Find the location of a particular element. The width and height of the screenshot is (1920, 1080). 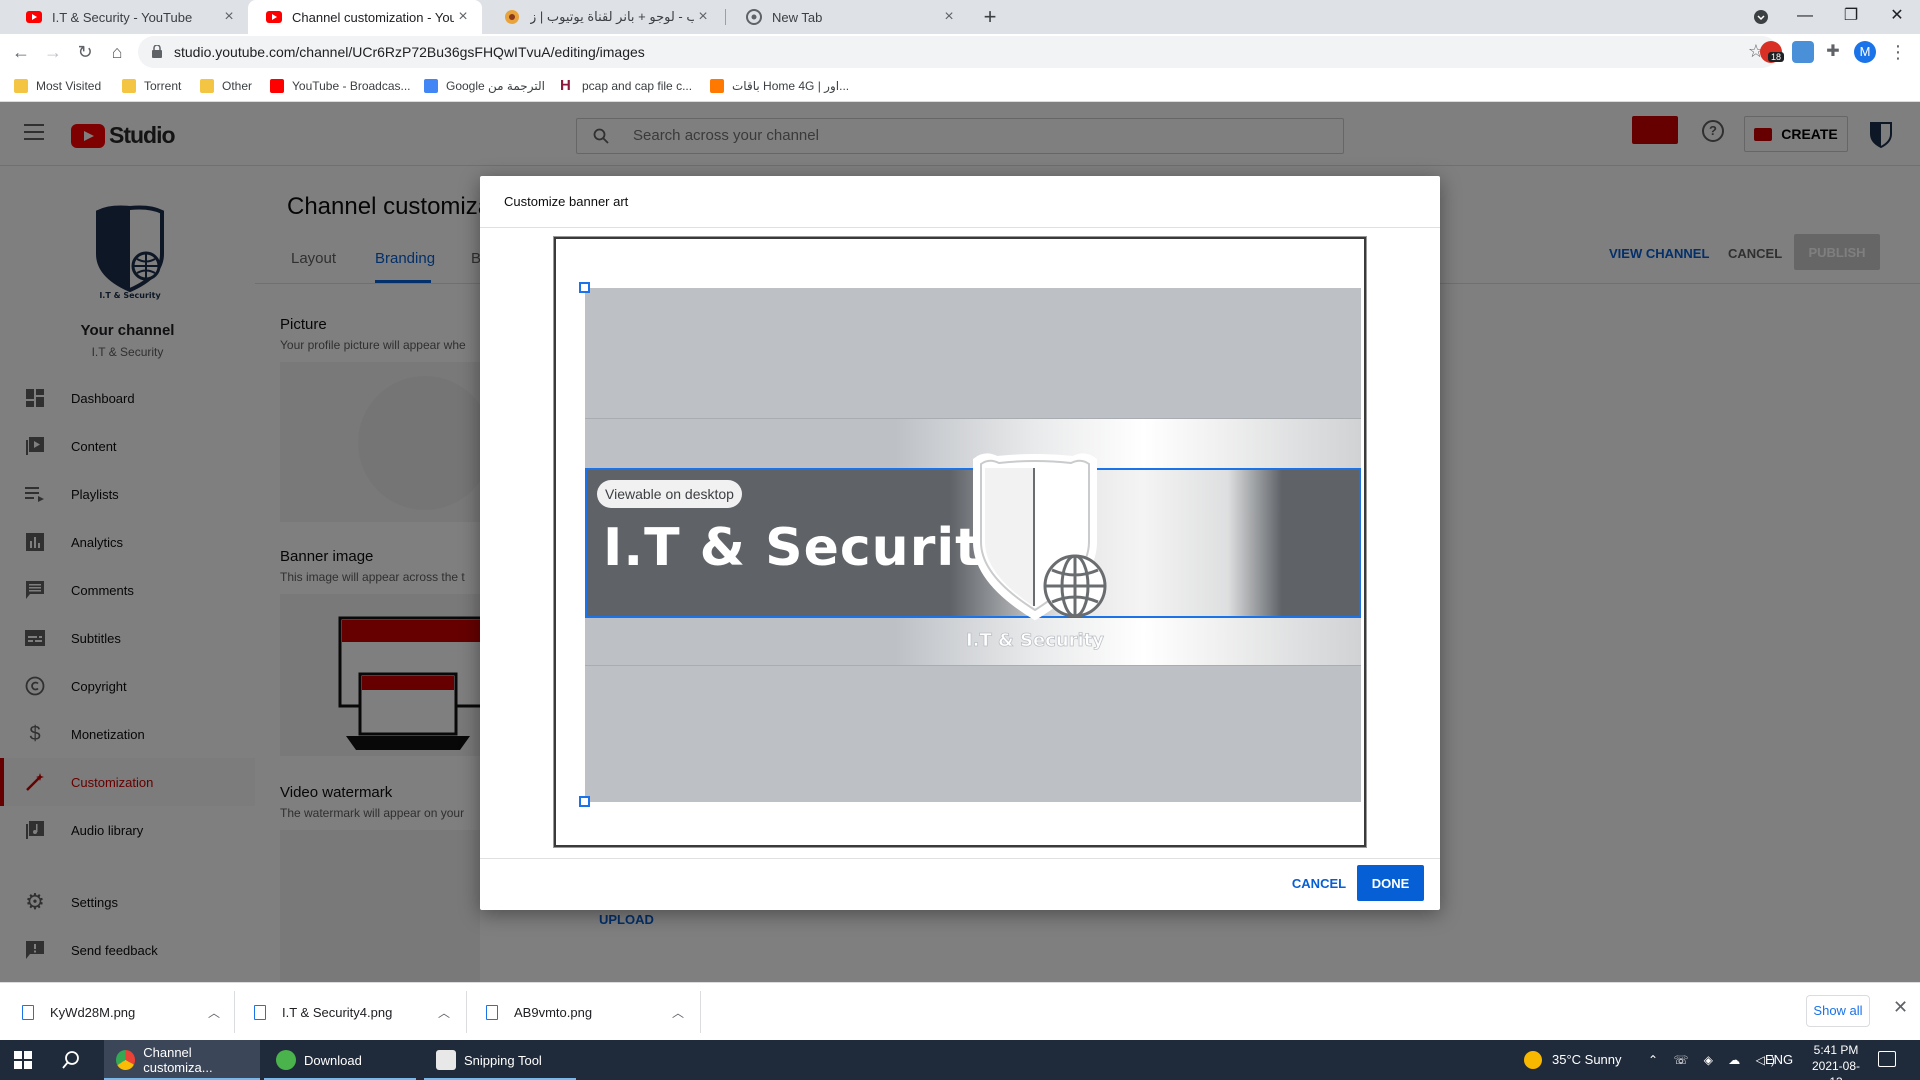

dialog-done-button: DONE is located at coordinates (1390, 883).